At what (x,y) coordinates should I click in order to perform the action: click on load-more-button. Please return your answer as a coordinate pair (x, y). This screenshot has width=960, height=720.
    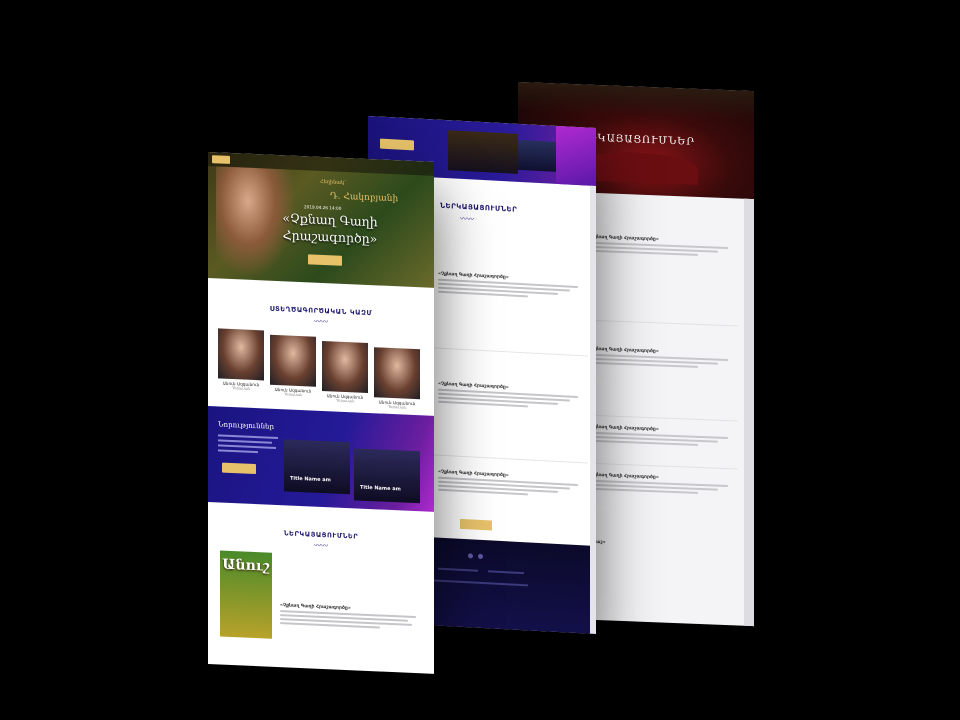
    Looking at the image, I should click on (476, 524).